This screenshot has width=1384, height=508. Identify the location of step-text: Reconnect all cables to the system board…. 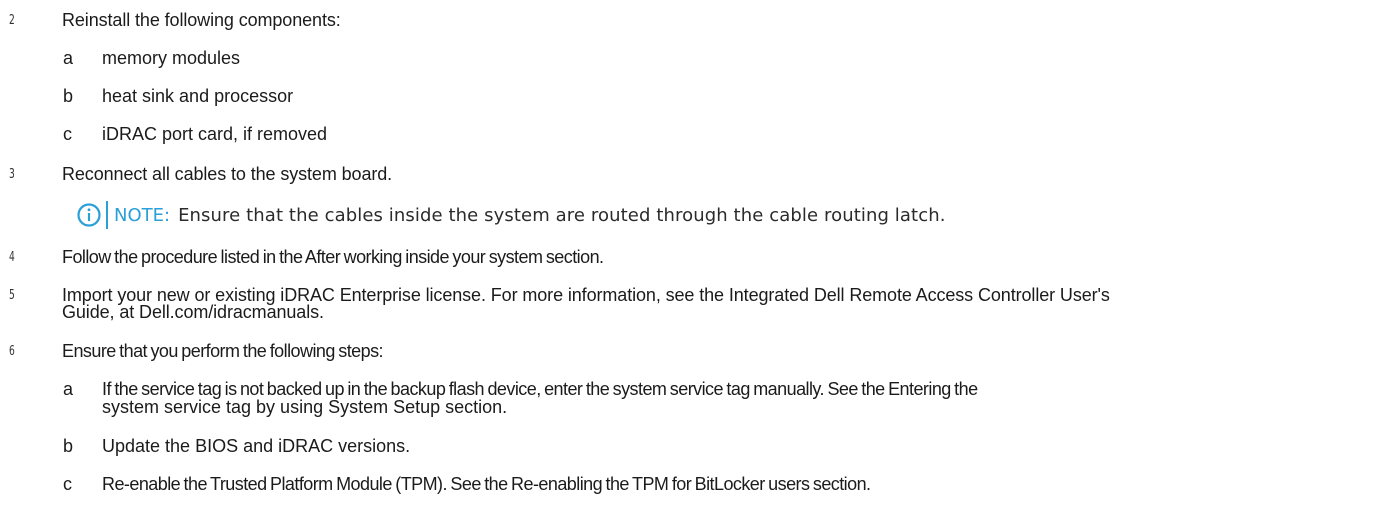
(227, 174).